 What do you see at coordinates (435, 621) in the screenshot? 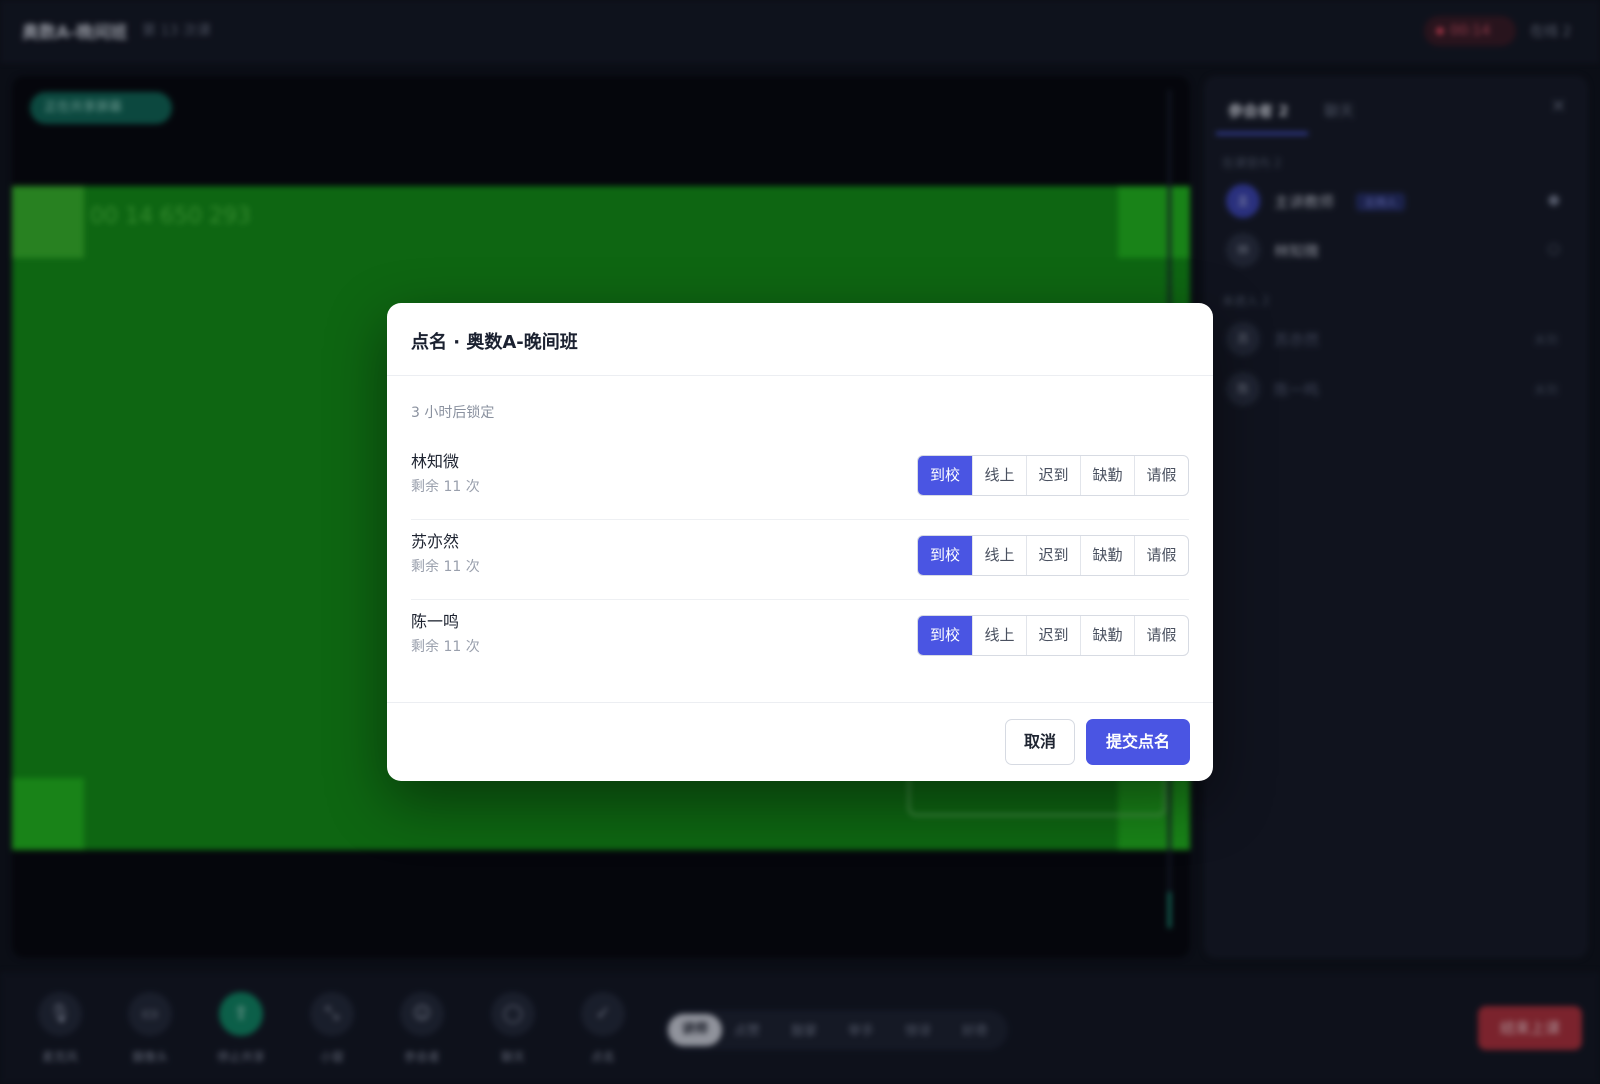
I see `student-name: 陈一鸣` at bounding box center [435, 621].